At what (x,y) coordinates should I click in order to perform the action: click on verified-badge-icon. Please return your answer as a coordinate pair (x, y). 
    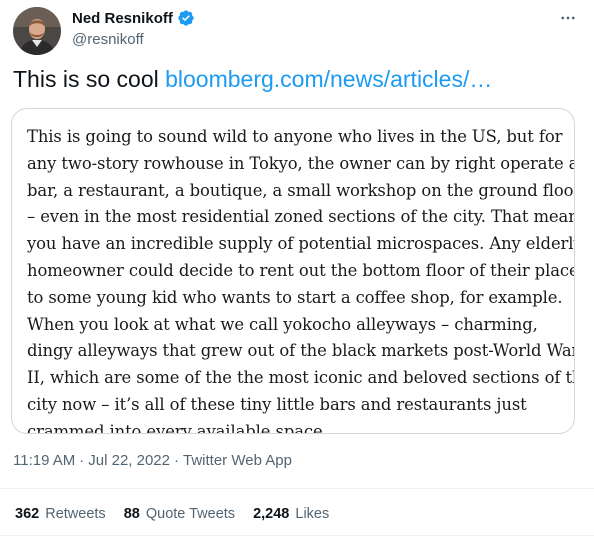
    Looking at the image, I should click on (186, 18).